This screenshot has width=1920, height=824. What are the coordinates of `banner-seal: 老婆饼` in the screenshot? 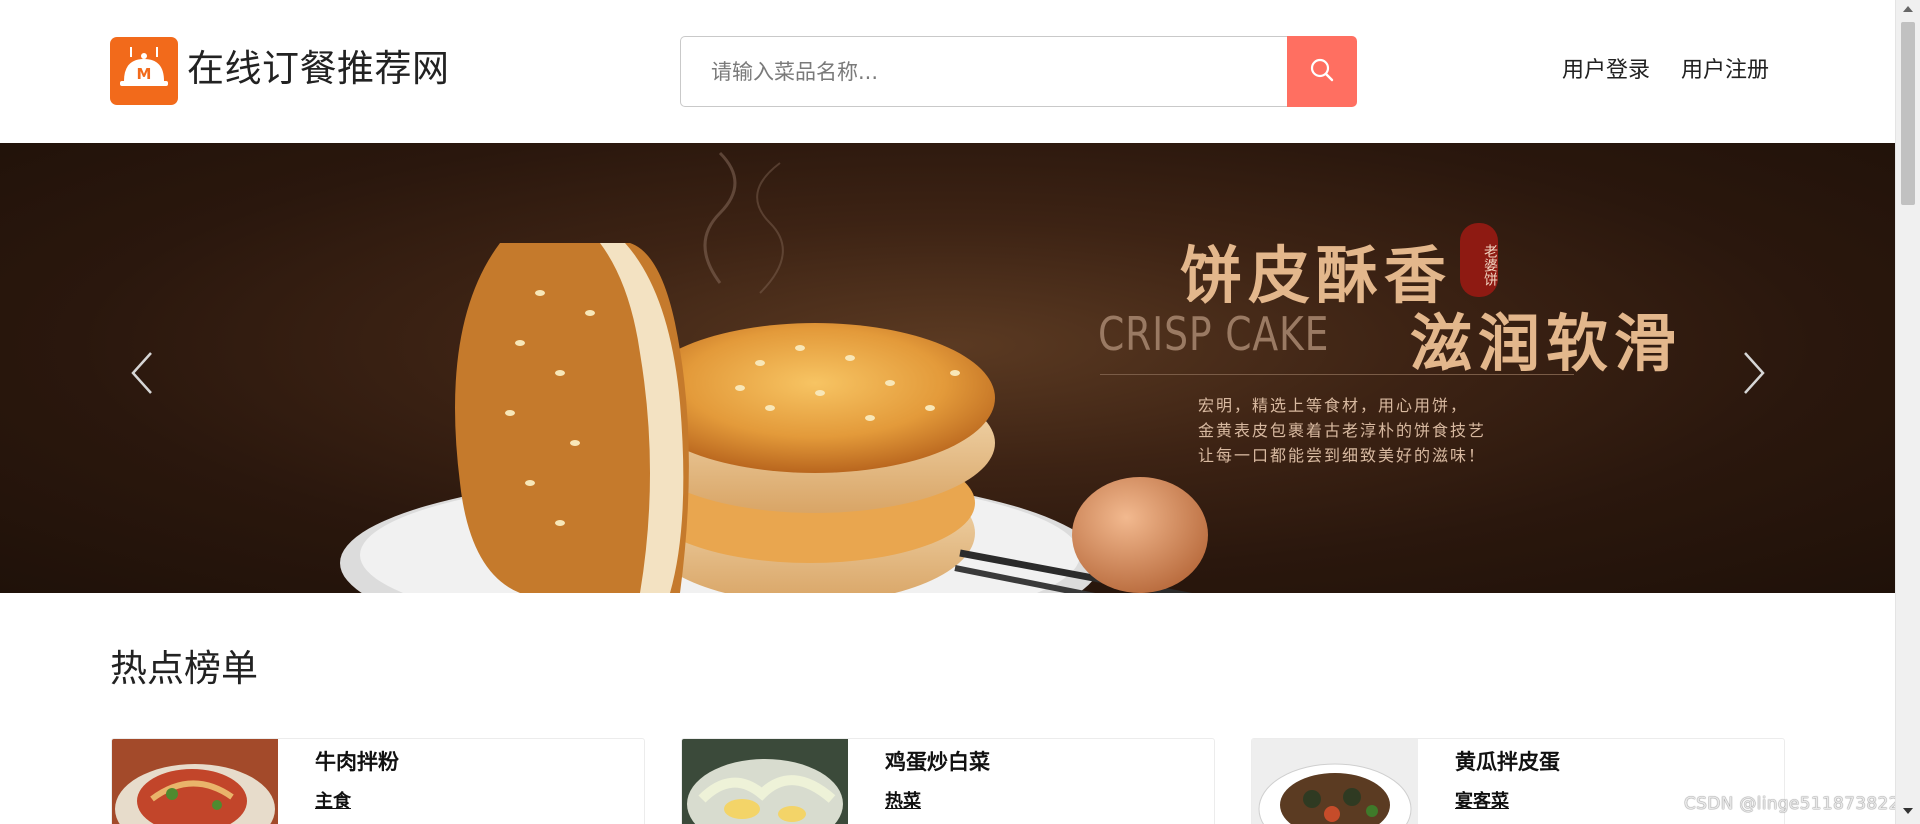 It's located at (1479, 260).